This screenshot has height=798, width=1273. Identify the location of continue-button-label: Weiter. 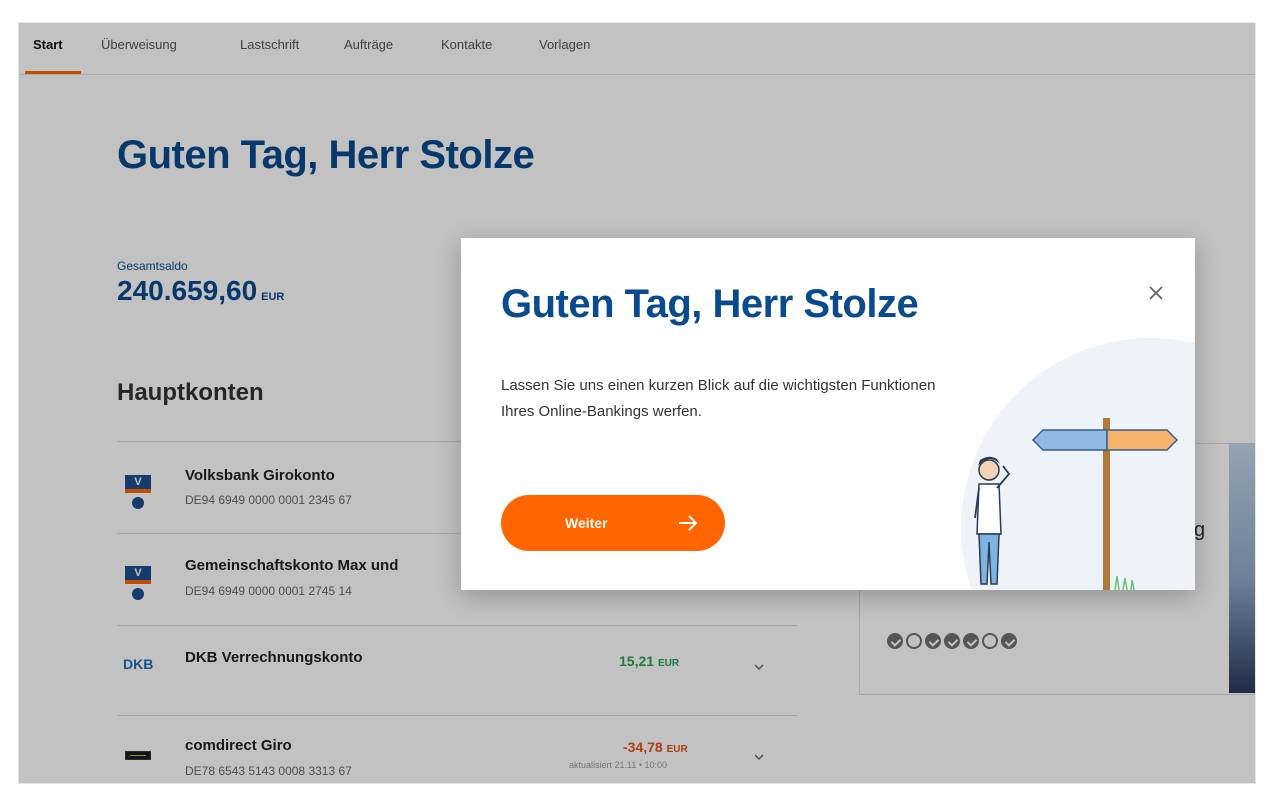
(586, 523).